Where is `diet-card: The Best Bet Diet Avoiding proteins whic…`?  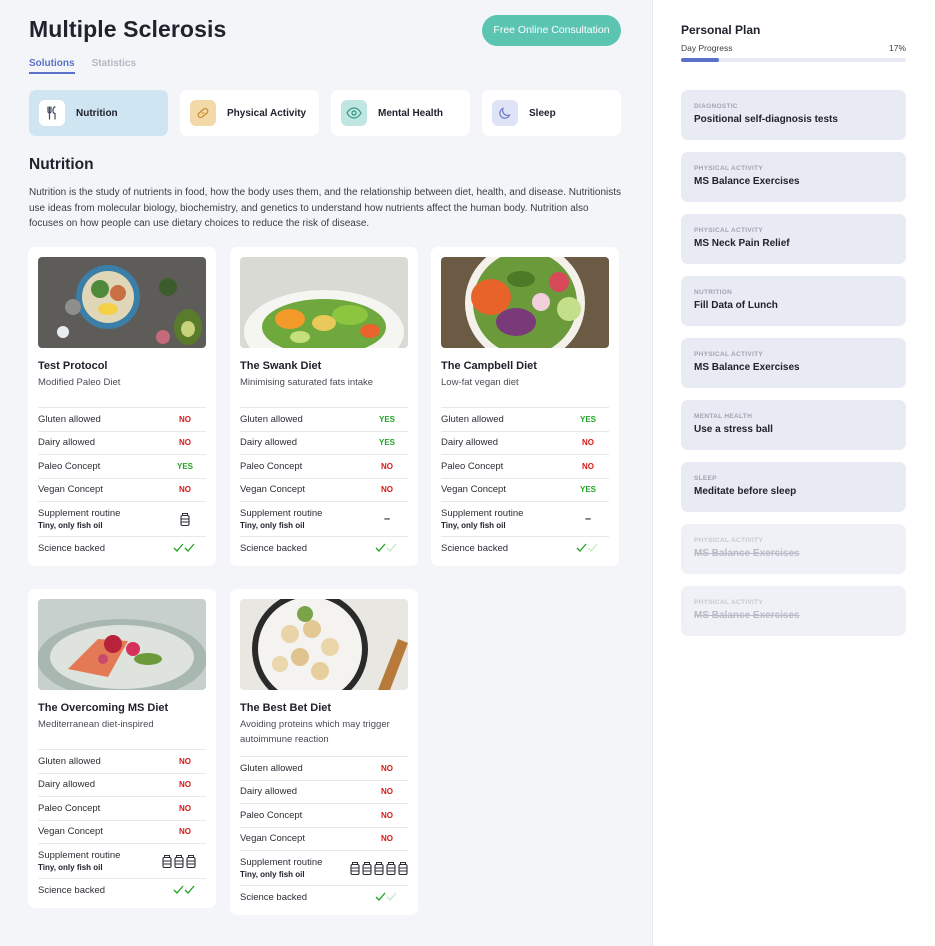
diet-card: The Best Bet Diet Avoiding proteins whic… is located at coordinates (324, 752).